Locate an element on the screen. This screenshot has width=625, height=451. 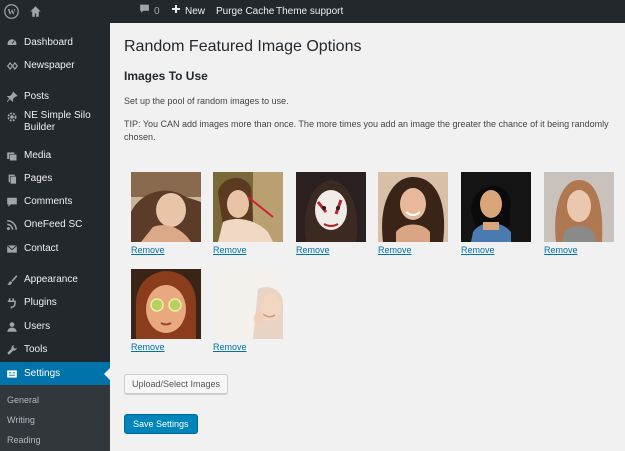
rss-icon is located at coordinates (12, 225).